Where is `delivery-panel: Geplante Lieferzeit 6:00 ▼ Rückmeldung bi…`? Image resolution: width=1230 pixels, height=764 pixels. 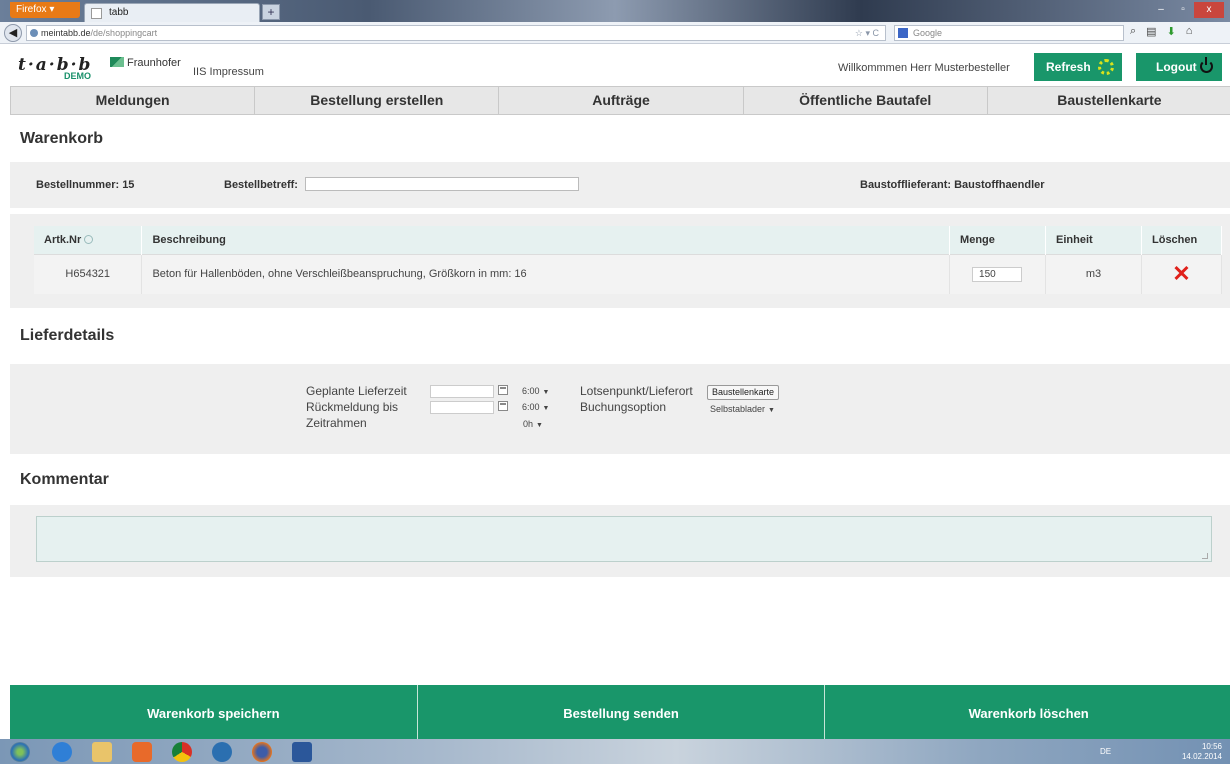 delivery-panel: Geplante Lieferzeit 6:00 ▼ Rückmeldung bi… is located at coordinates (620, 409).